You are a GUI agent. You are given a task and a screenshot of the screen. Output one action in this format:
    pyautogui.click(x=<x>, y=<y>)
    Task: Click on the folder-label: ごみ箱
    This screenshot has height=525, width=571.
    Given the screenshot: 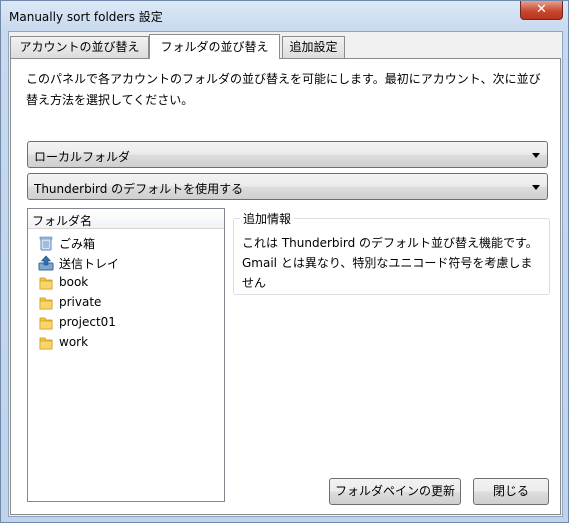 What is the action you would take?
    pyautogui.click(x=77, y=244)
    